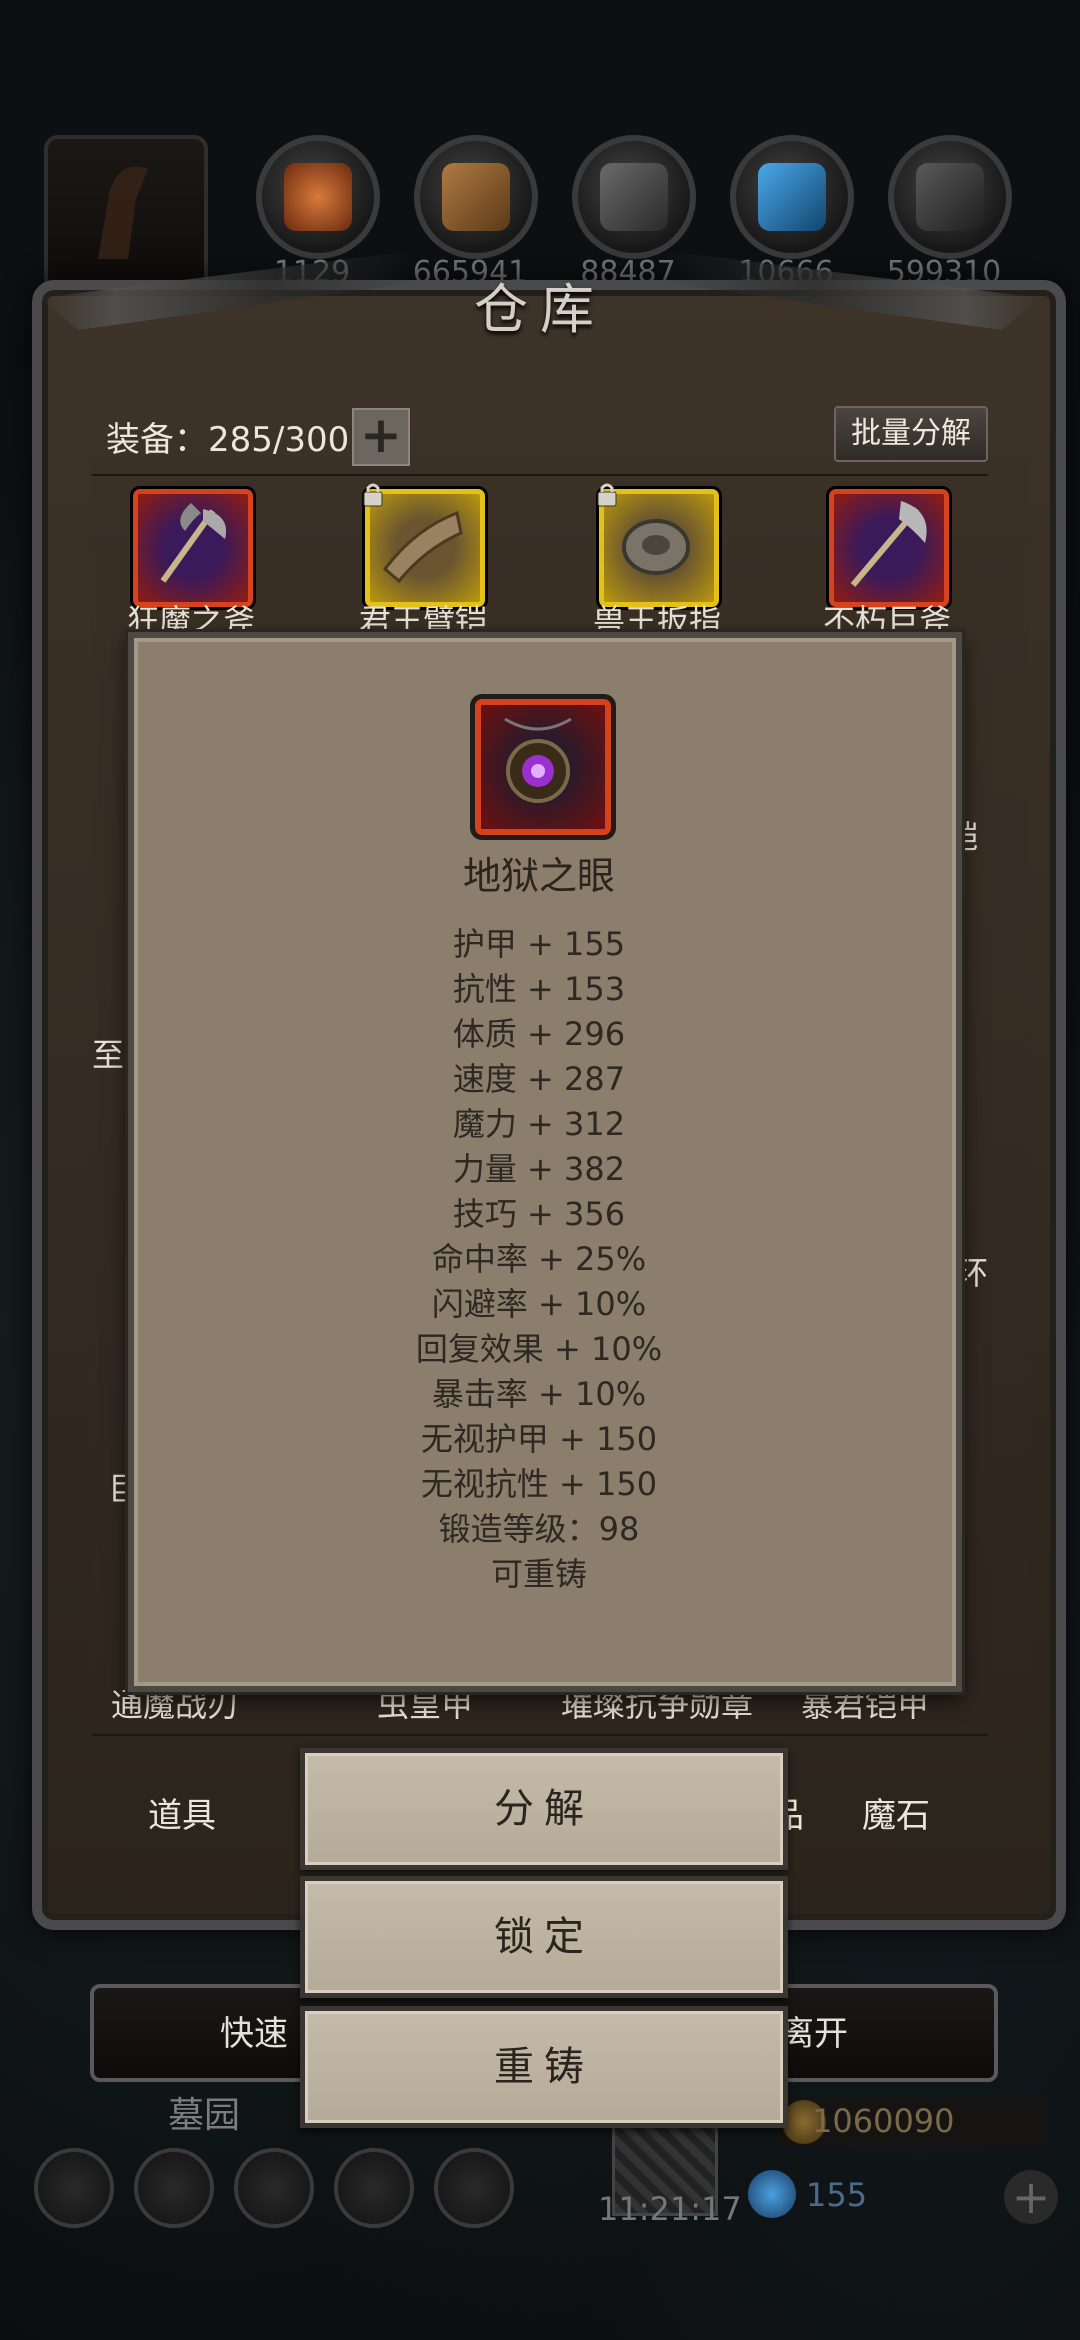 The image size is (1080, 2340). What do you see at coordinates (883, 2121) in the screenshot?
I see `gold-value: 1060090` at bounding box center [883, 2121].